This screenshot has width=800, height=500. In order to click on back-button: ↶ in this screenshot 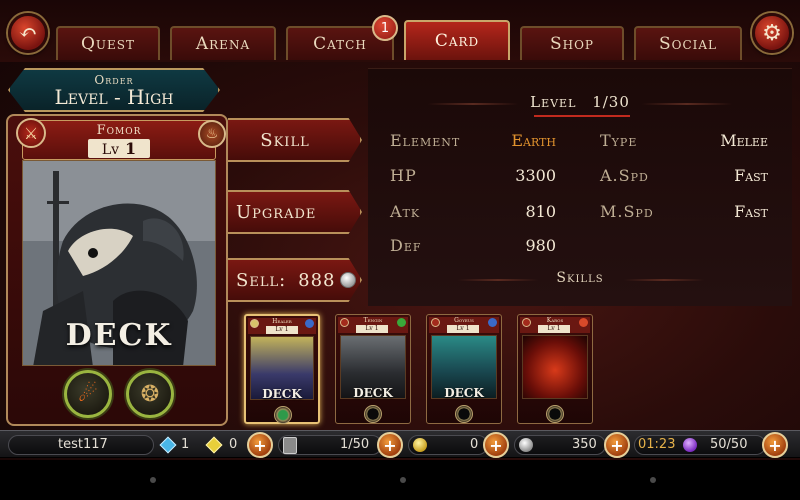, I will do `click(28, 33)`.